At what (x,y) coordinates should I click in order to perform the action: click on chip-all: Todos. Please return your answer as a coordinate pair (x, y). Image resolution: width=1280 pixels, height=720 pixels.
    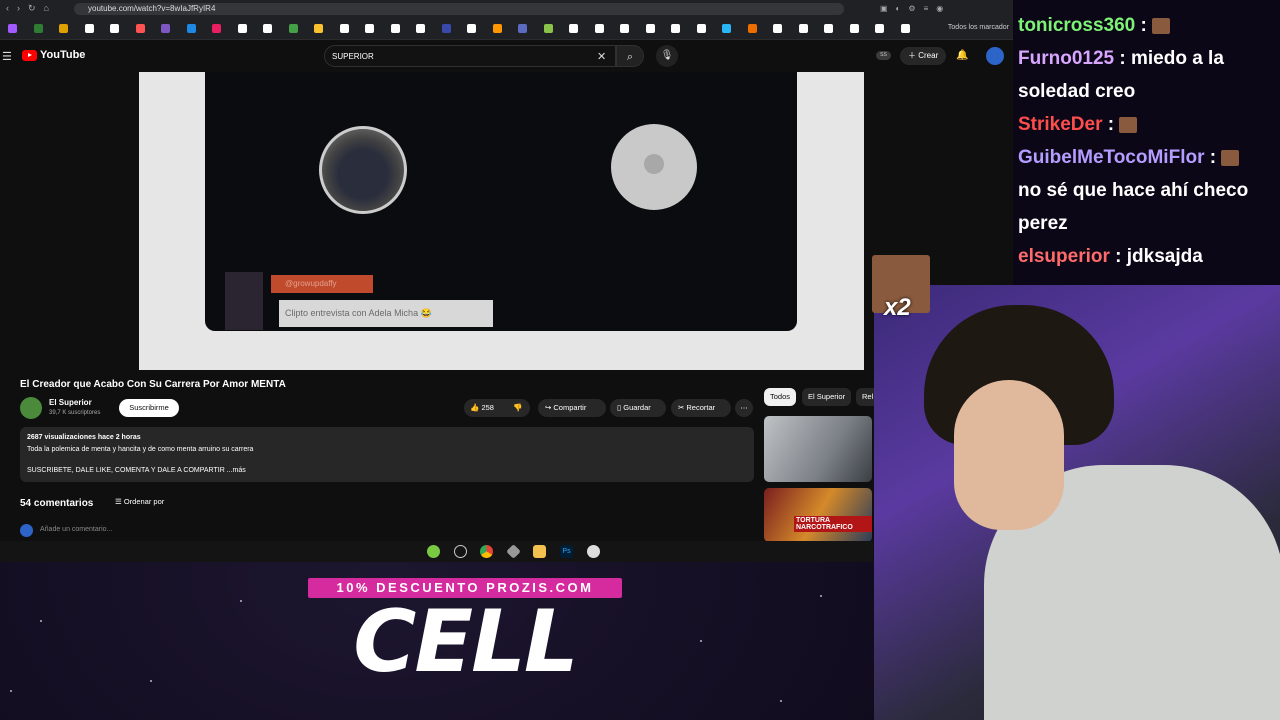
    Looking at the image, I should click on (780, 397).